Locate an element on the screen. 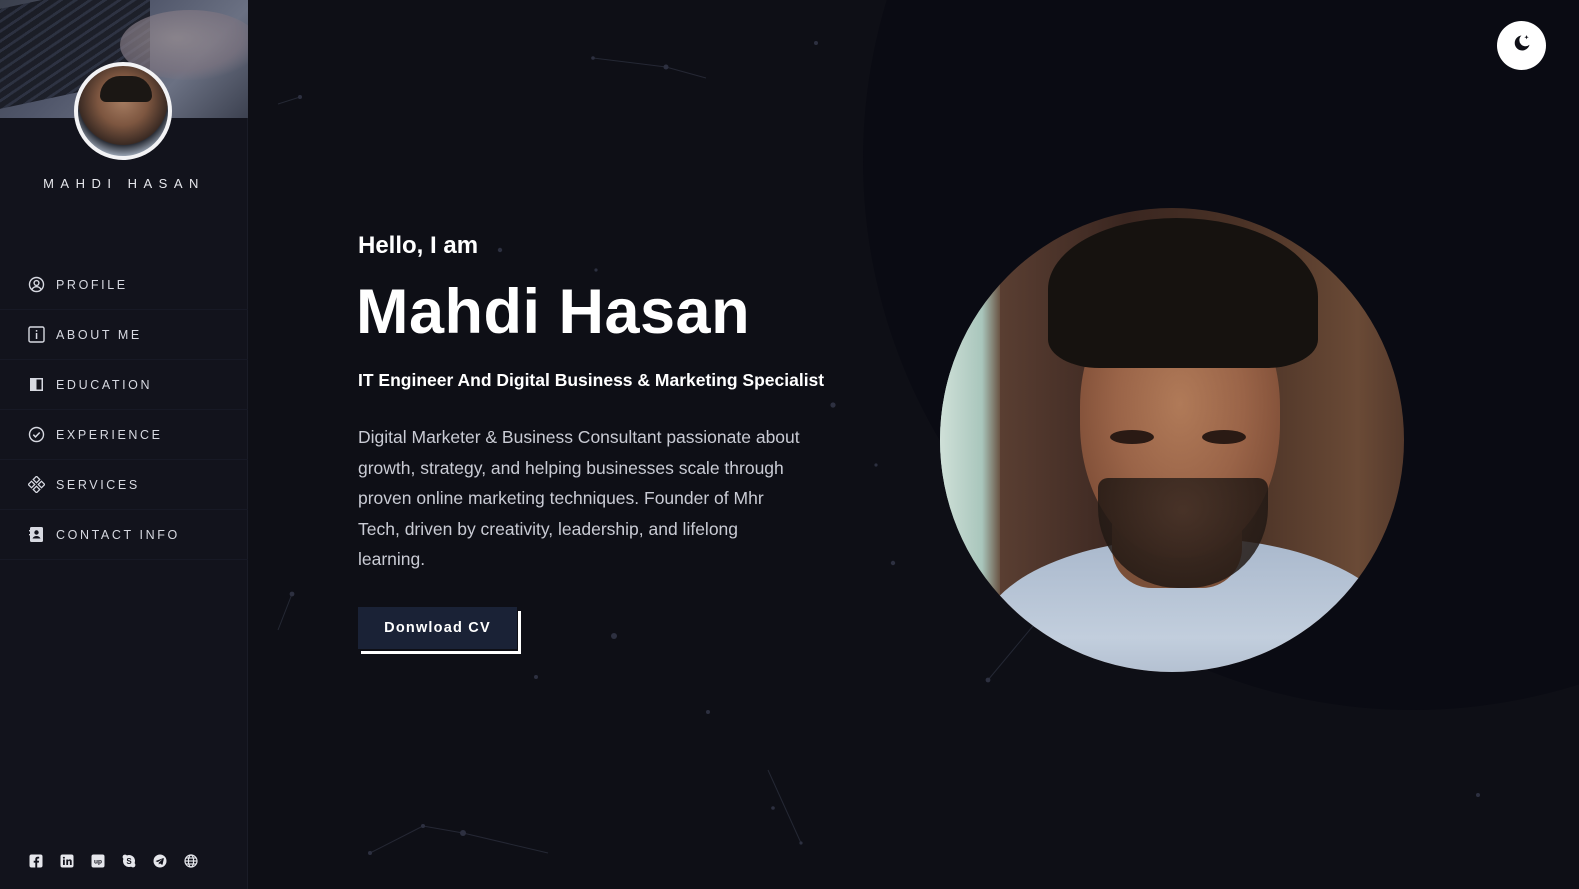 The width and height of the screenshot is (1579, 889). sidebar-item-label: EDUCATION is located at coordinates (104, 384).